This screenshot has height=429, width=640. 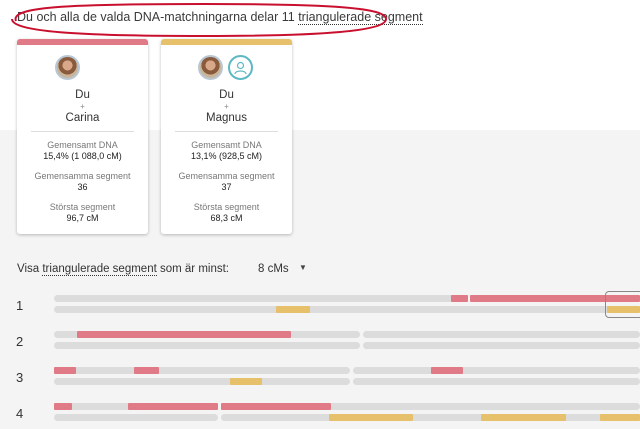 I want to click on chromosome-label: 3, so click(x=20, y=377).